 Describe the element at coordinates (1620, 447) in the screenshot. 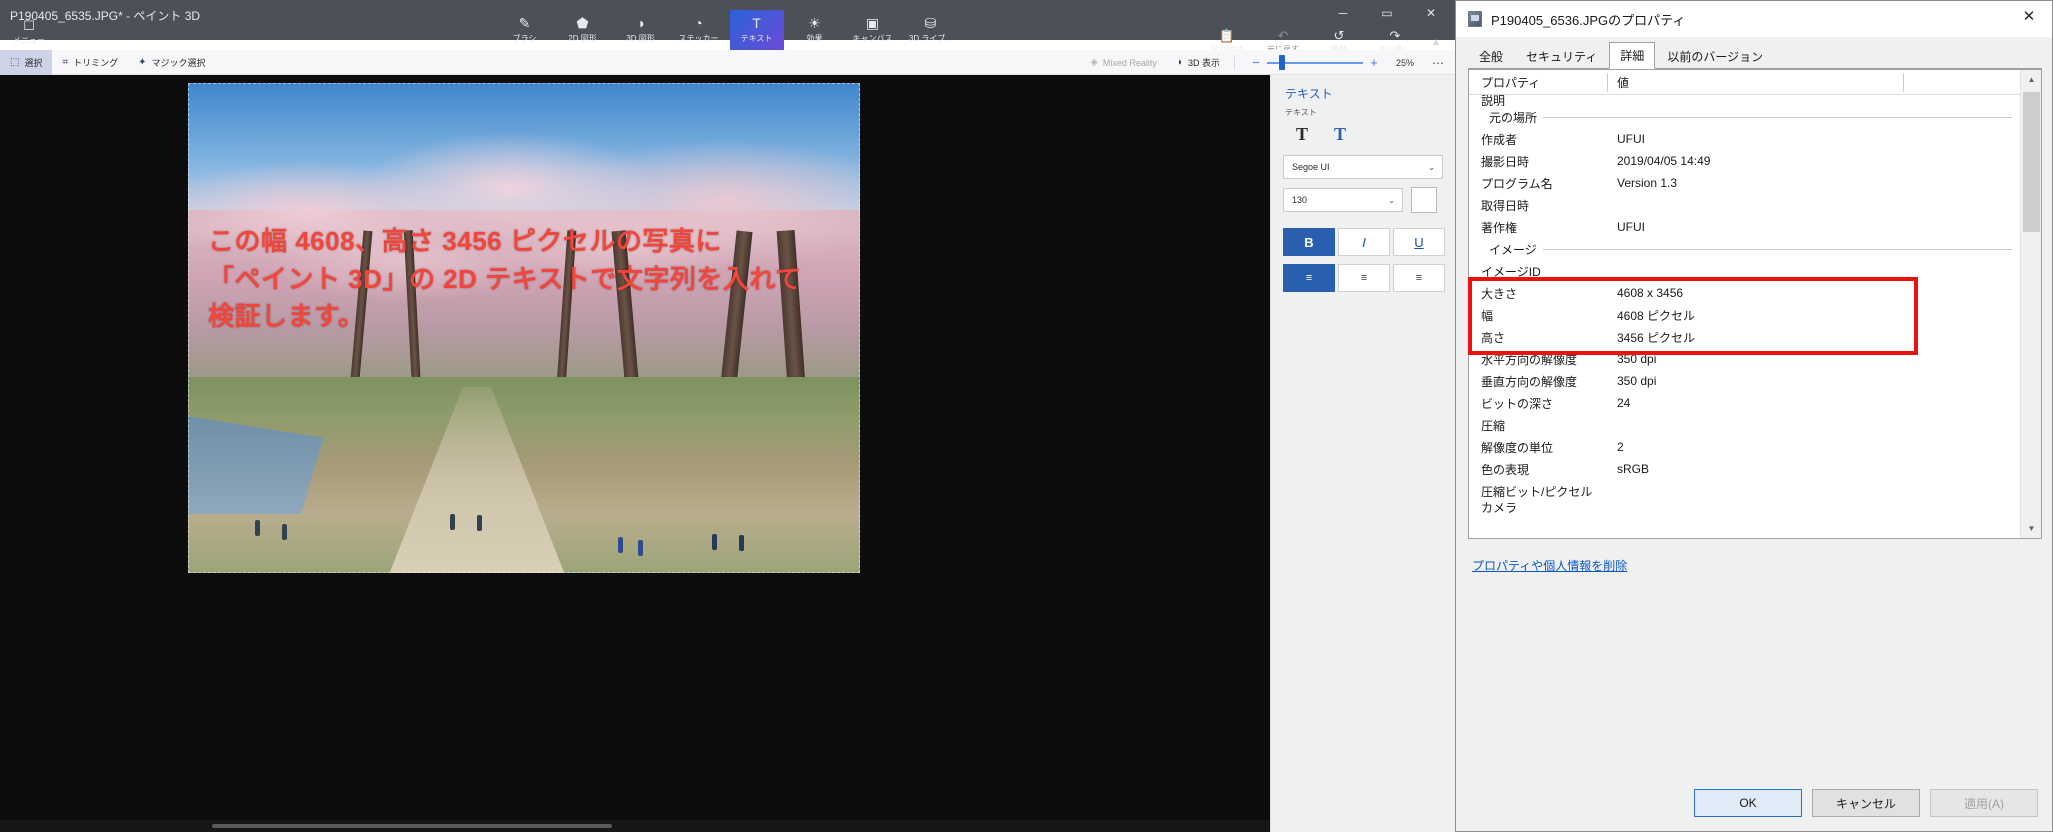

I see `property-value: 2` at that location.